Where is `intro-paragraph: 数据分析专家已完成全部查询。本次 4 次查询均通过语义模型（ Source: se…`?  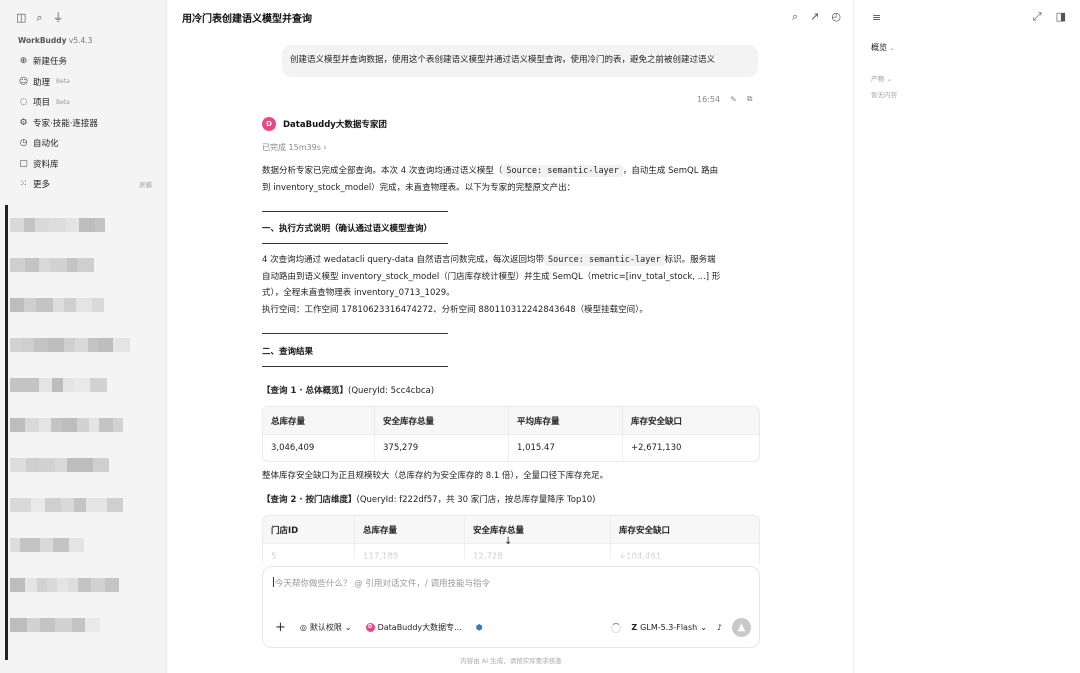 intro-paragraph: 数据分析专家已完成全部查询。本次 4 次查询均通过语义模型（ Source: se… is located at coordinates (511, 179).